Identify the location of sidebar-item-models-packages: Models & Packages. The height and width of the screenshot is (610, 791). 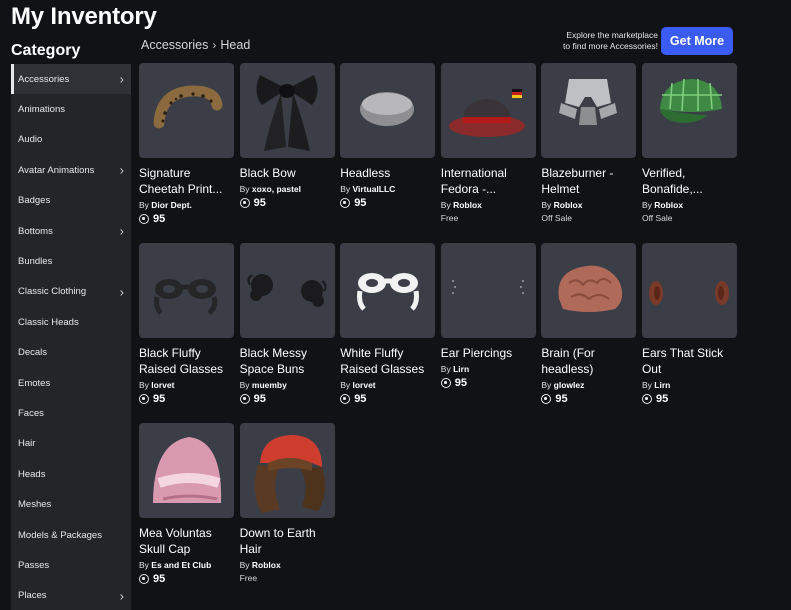
(71, 535).